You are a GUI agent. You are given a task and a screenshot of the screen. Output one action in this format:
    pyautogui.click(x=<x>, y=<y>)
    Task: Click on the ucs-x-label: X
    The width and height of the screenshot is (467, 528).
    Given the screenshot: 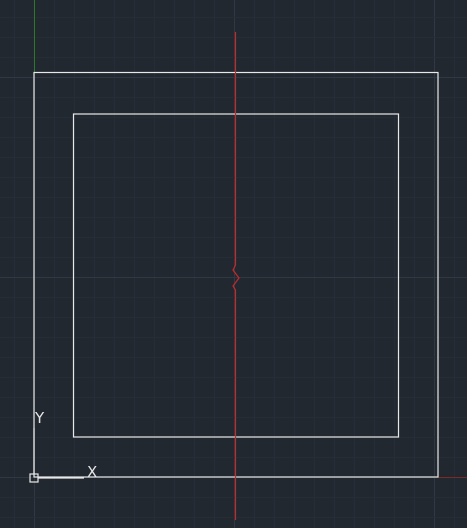 What is the action you would take?
    pyautogui.click(x=92, y=472)
    